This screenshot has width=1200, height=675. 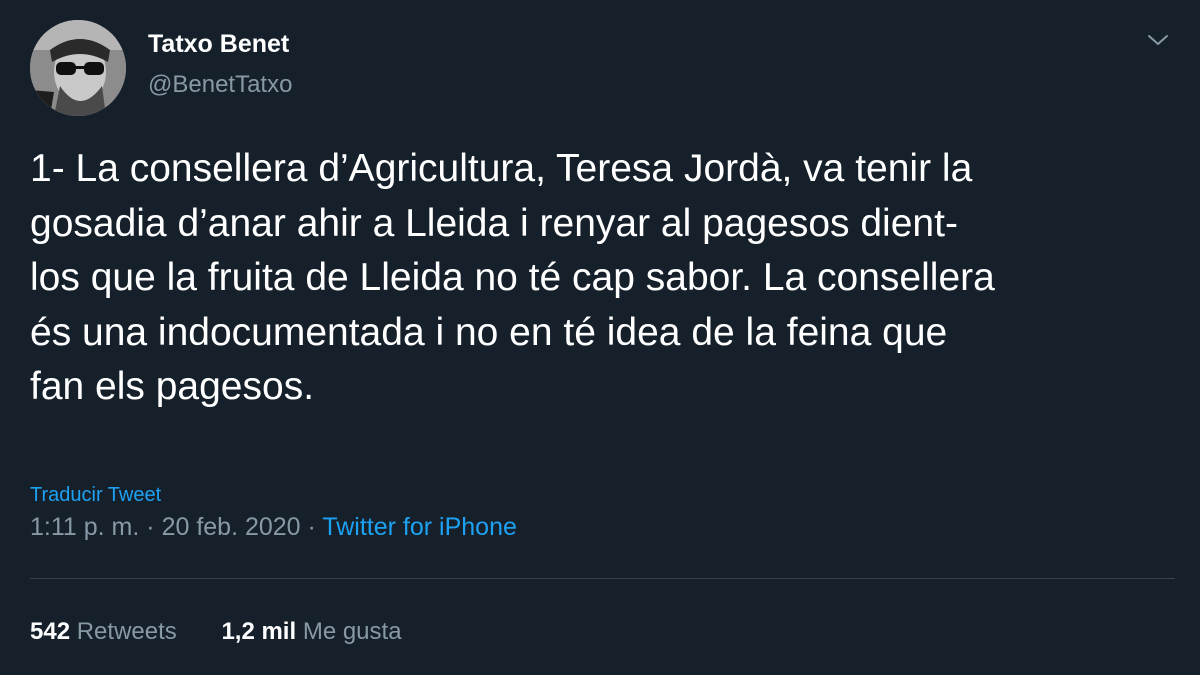 I want to click on retweets-count: 542, so click(x=50, y=631).